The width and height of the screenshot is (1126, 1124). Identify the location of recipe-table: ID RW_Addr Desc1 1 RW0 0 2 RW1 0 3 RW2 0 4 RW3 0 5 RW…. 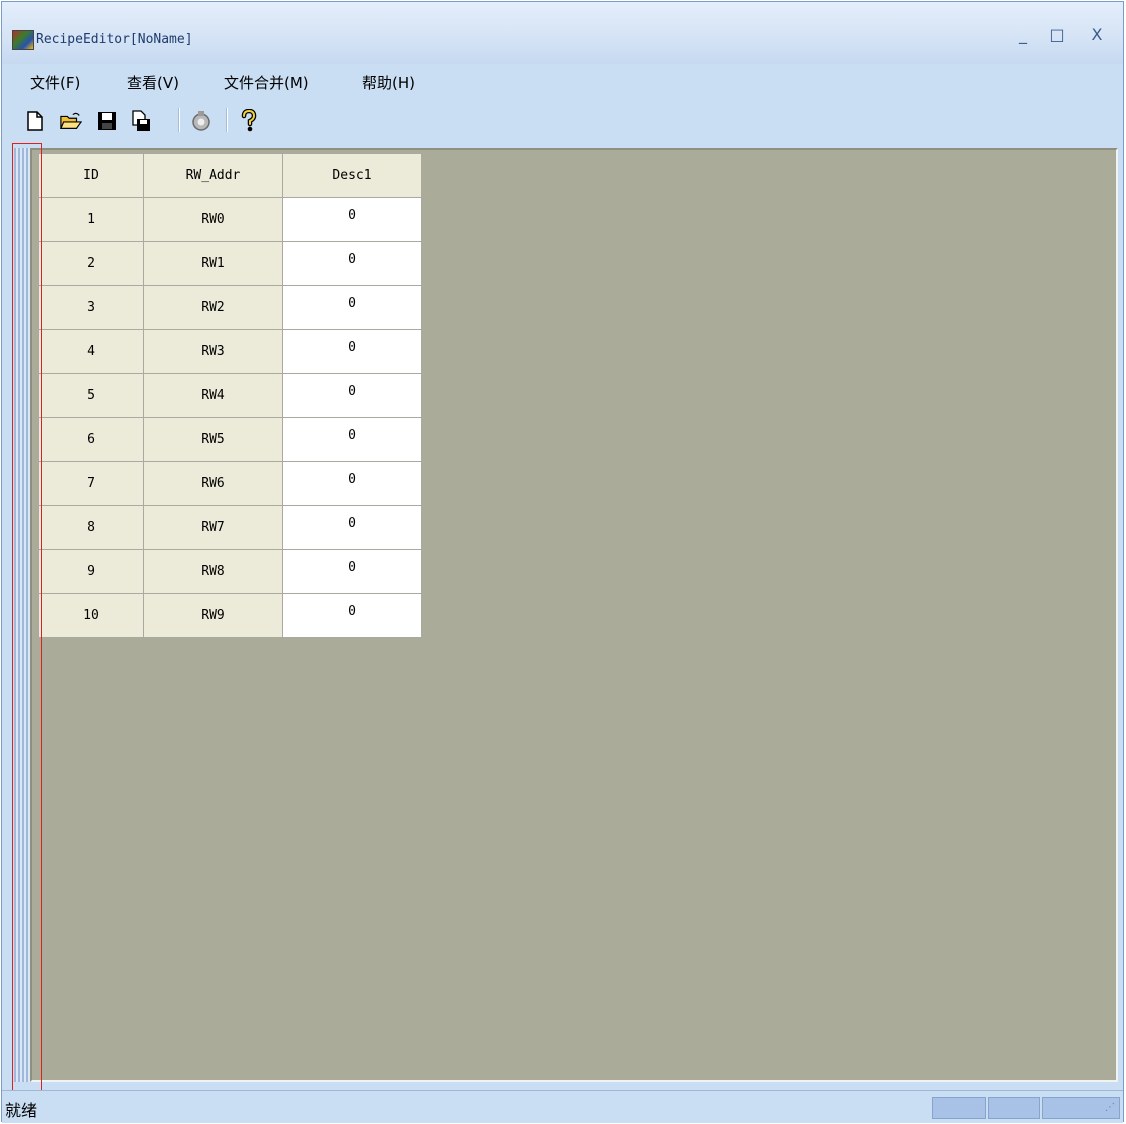
(230, 395).